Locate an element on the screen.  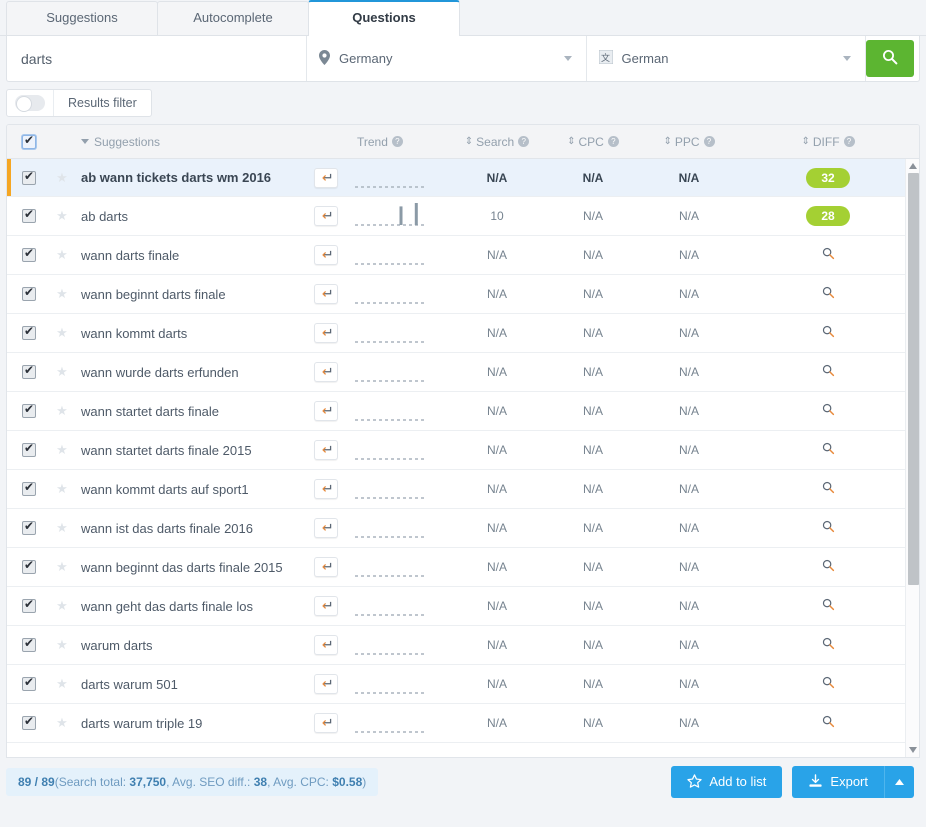
row-keyword: wann startet darts finale 2015 is located at coordinates (188, 450).